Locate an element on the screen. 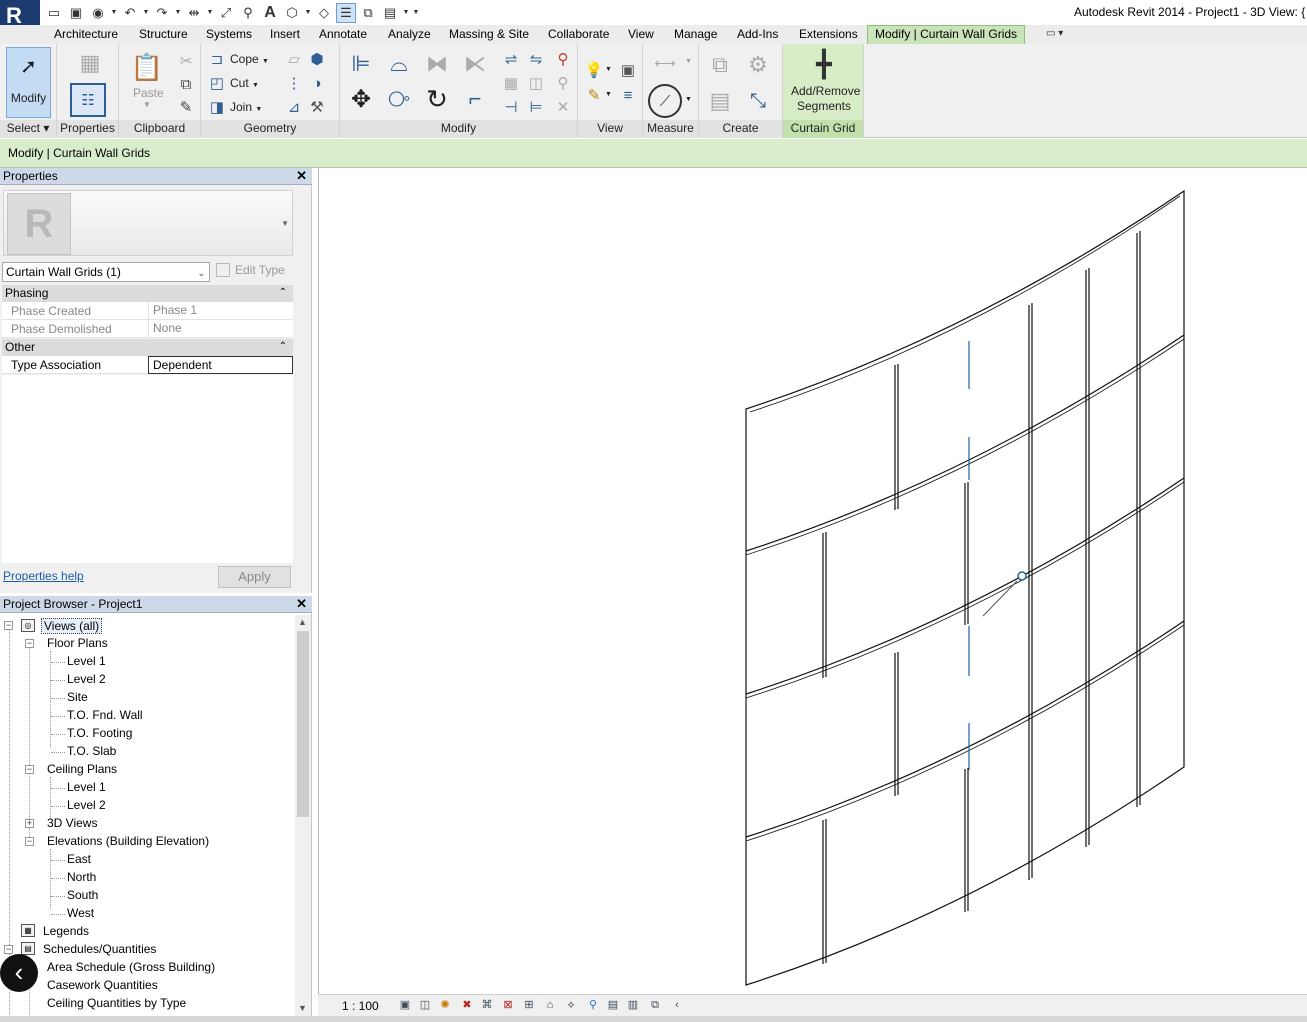  tree-item-ceiling-level-2: Level 2 is located at coordinates (86, 805).